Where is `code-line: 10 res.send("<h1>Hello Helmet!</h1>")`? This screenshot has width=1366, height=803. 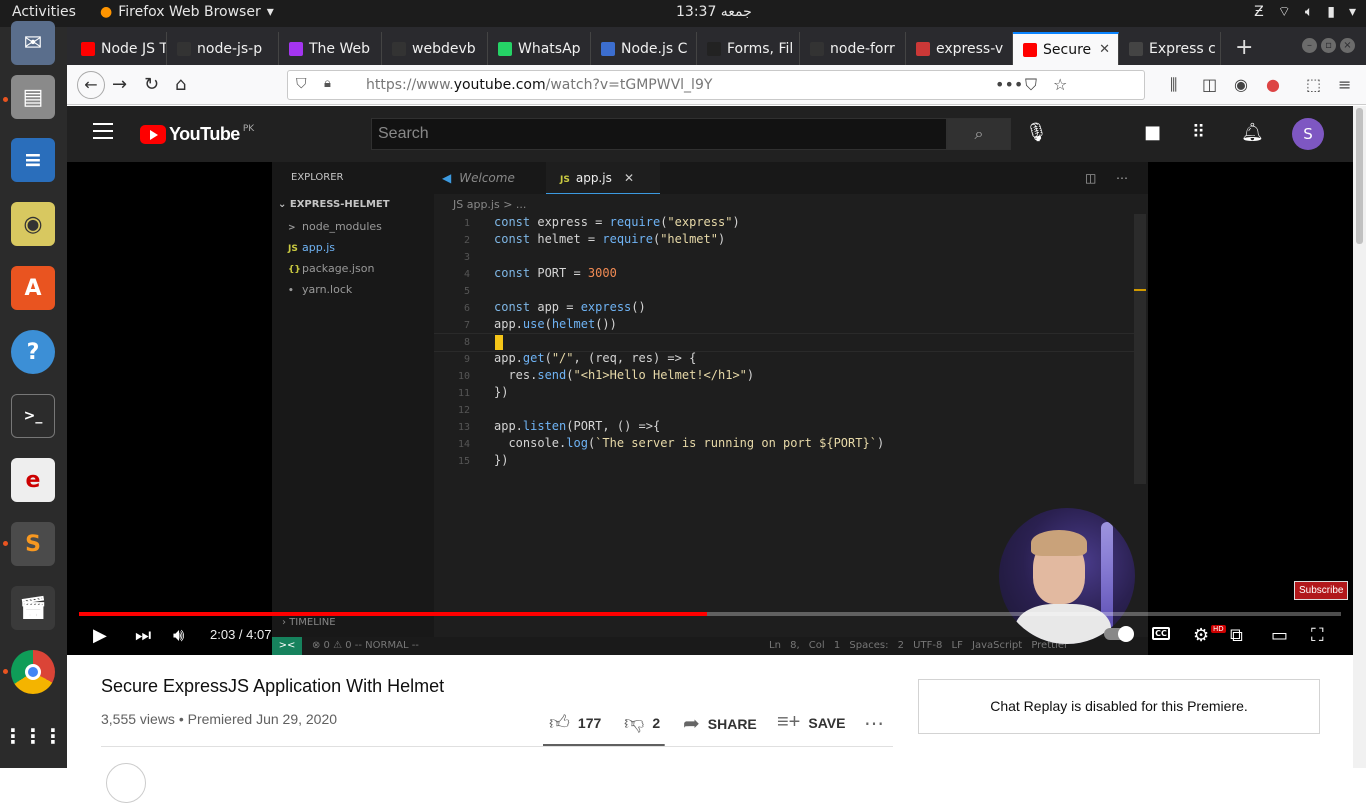 code-line: 10 res.send("<h1>Hello Helmet!</h1>") is located at coordinates (664, 375).